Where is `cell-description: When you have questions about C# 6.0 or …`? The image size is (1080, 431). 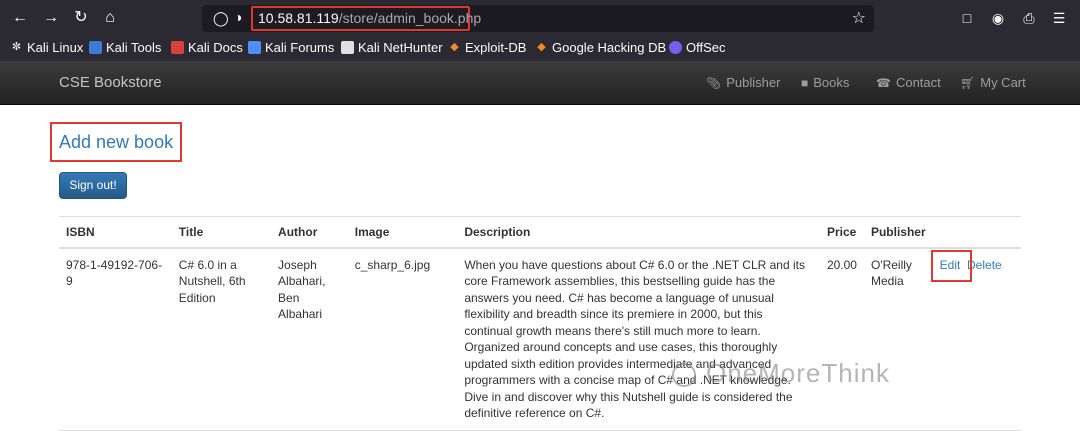
cell-description: When you have questions about C# 6.0 or … is located at coordinates (638, 339).